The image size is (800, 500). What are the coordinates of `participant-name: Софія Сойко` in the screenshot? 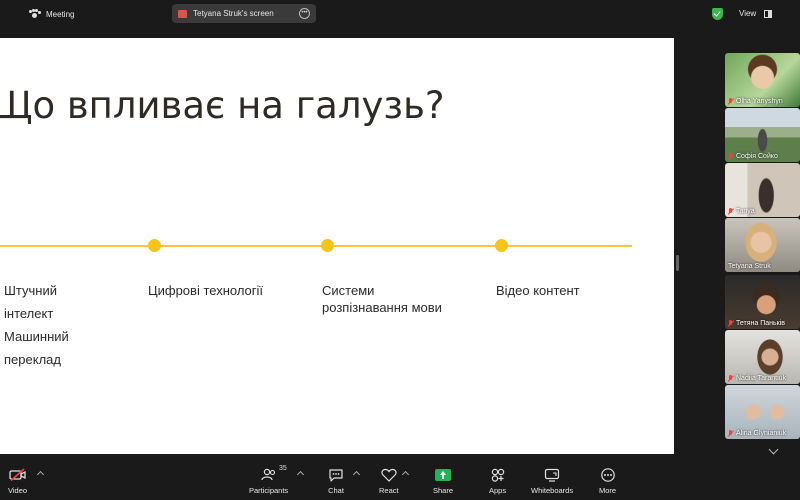 It's located at (757, 156).